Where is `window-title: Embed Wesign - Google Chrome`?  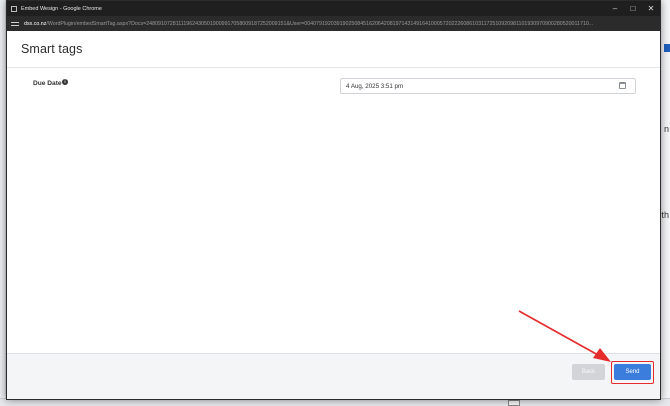 window-title: Embed Wesign - Google Chrome is located at coordinates (61, 8).